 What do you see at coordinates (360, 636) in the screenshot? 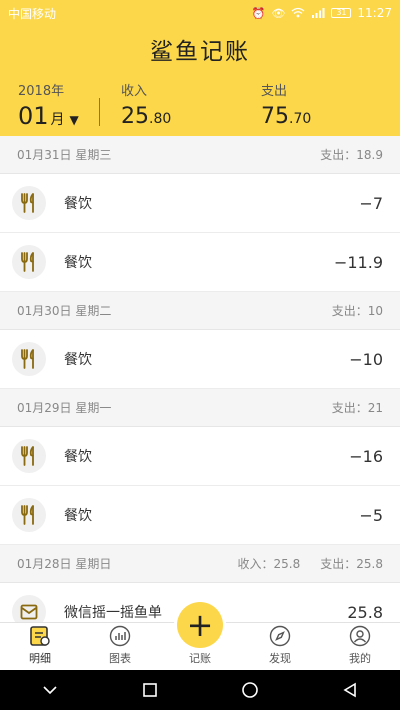
I see `user-icon` at bounding box center [360, 636].